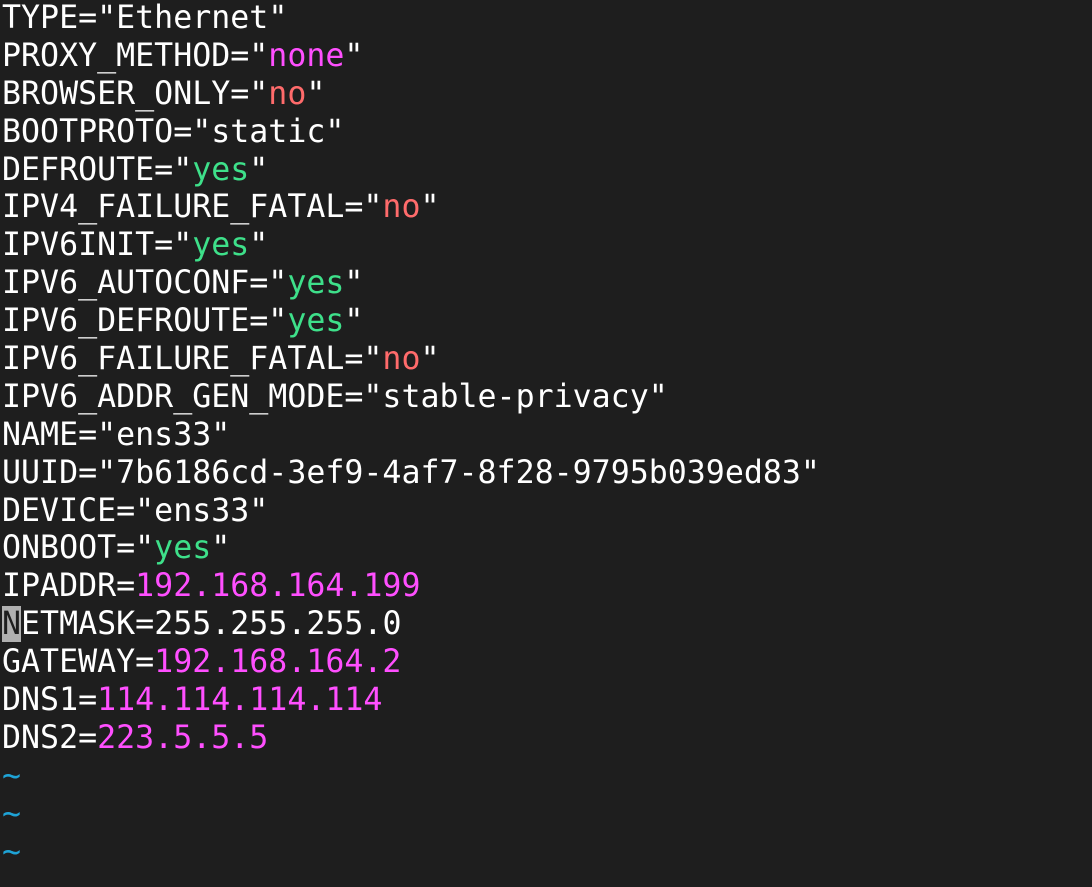  What do you see at coordinates (306, 55) in the screenshot?
I see `config-value: none` at bounding box center [306, 55].